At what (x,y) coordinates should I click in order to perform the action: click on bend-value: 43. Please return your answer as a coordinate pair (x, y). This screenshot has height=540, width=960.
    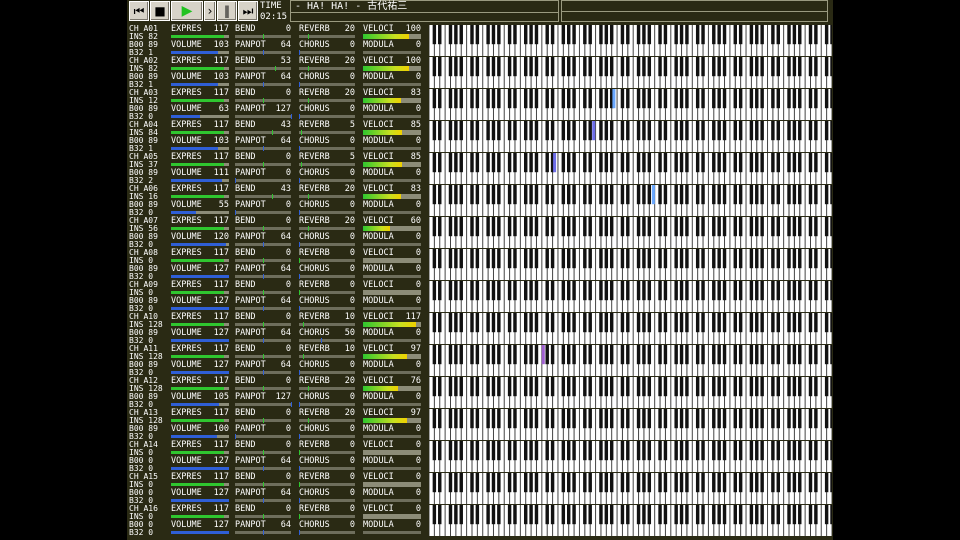
    Looking at the image, I should click on (285, 189).